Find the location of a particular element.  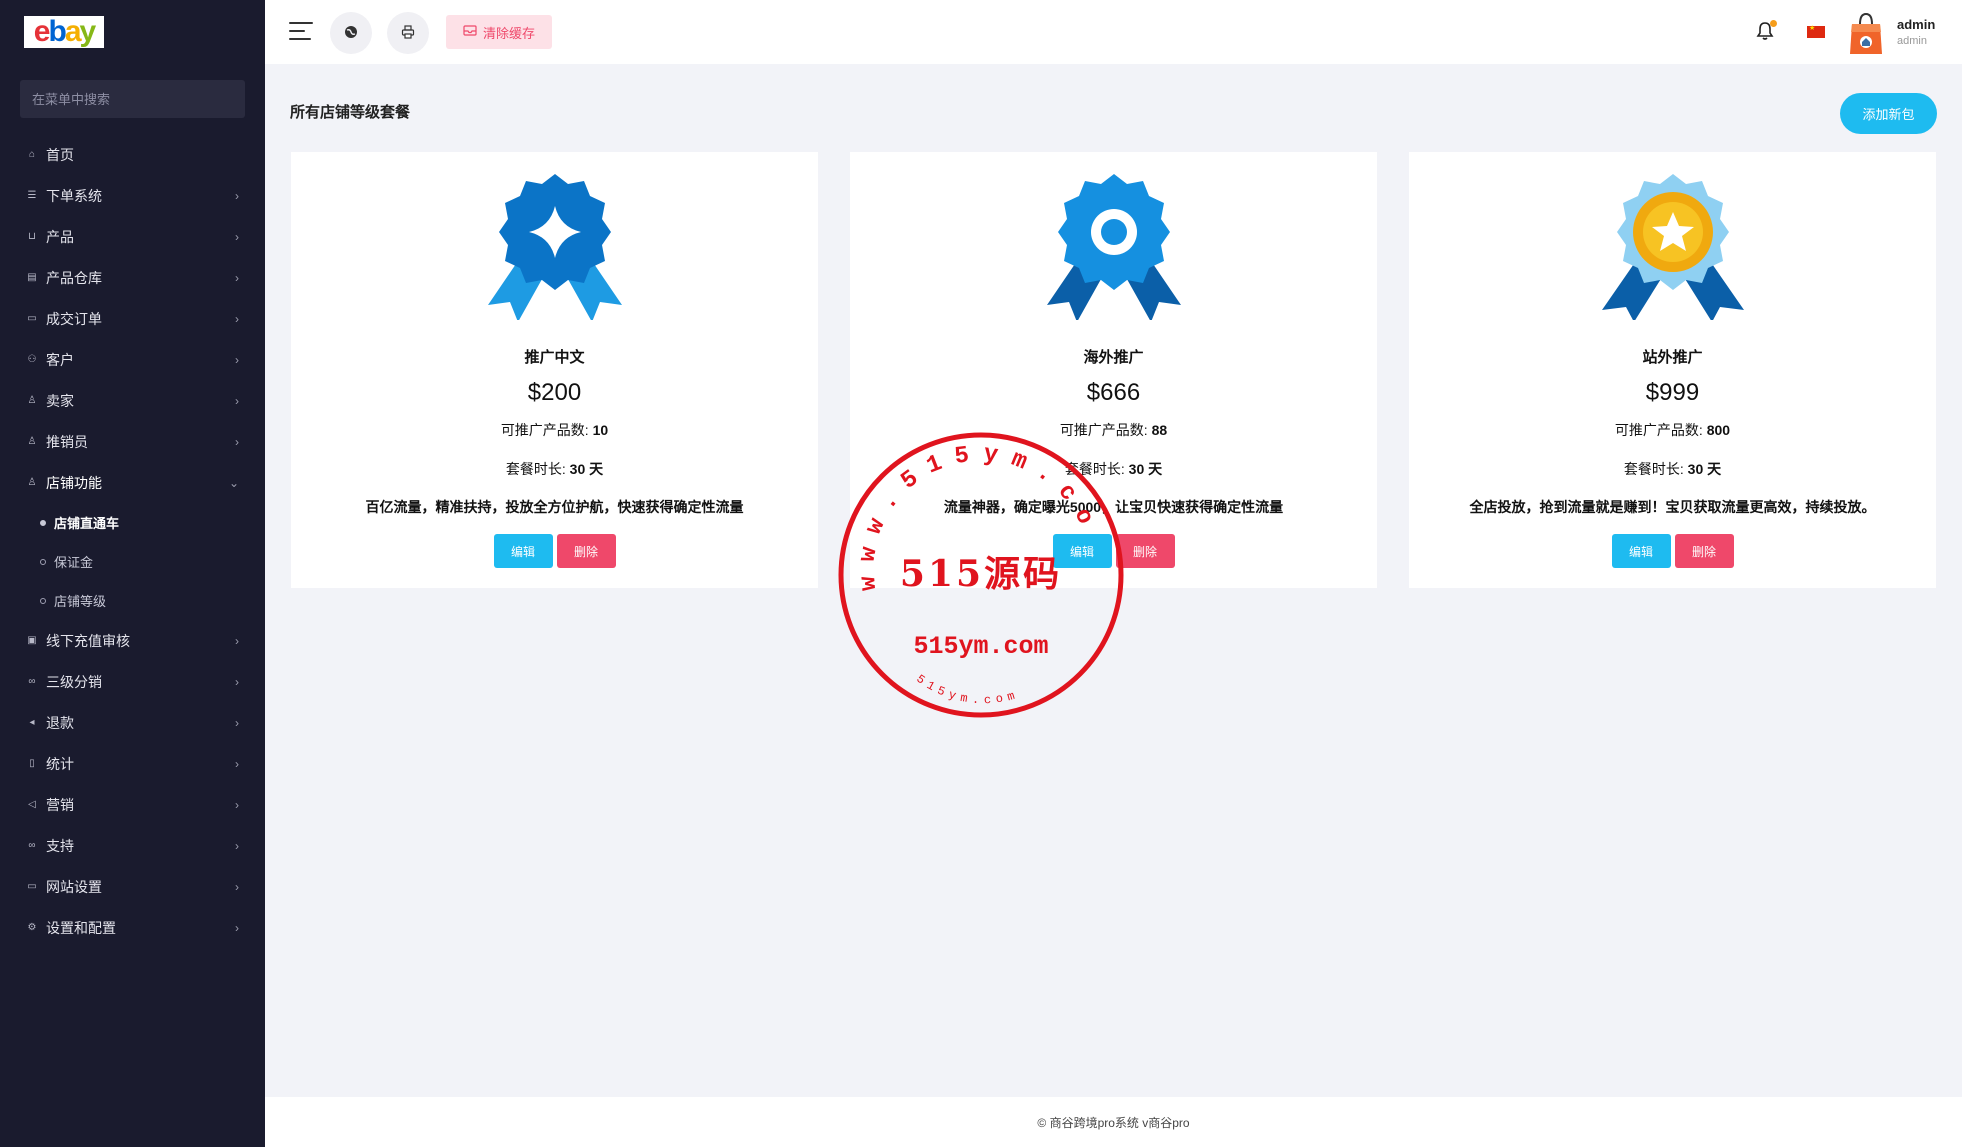

add-package-button: 添加新包 is located at coordinates (1888, 113).